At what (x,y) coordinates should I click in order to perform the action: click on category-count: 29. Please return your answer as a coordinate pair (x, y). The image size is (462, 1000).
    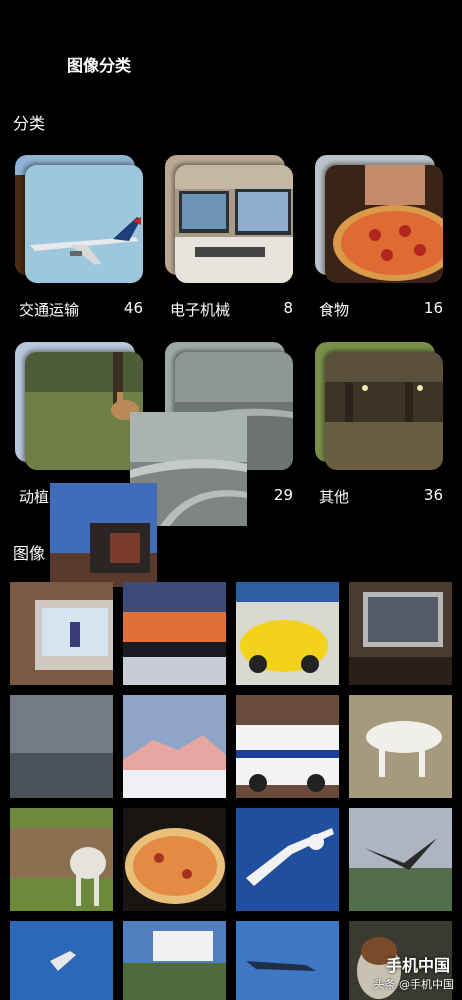
    Looking at the image, I should click on (283, 495).